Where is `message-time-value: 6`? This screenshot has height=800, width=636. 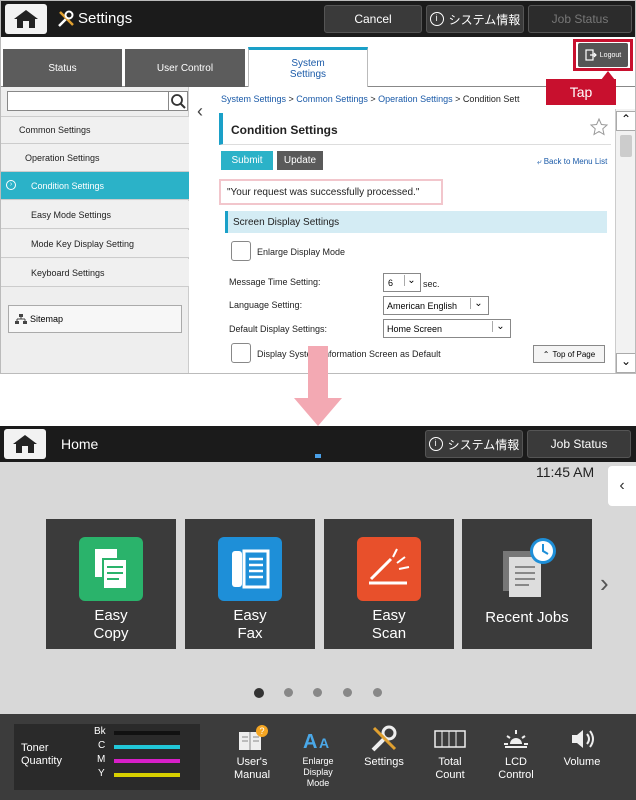
message-time-value: 6 is located at coordinates (391, 282).